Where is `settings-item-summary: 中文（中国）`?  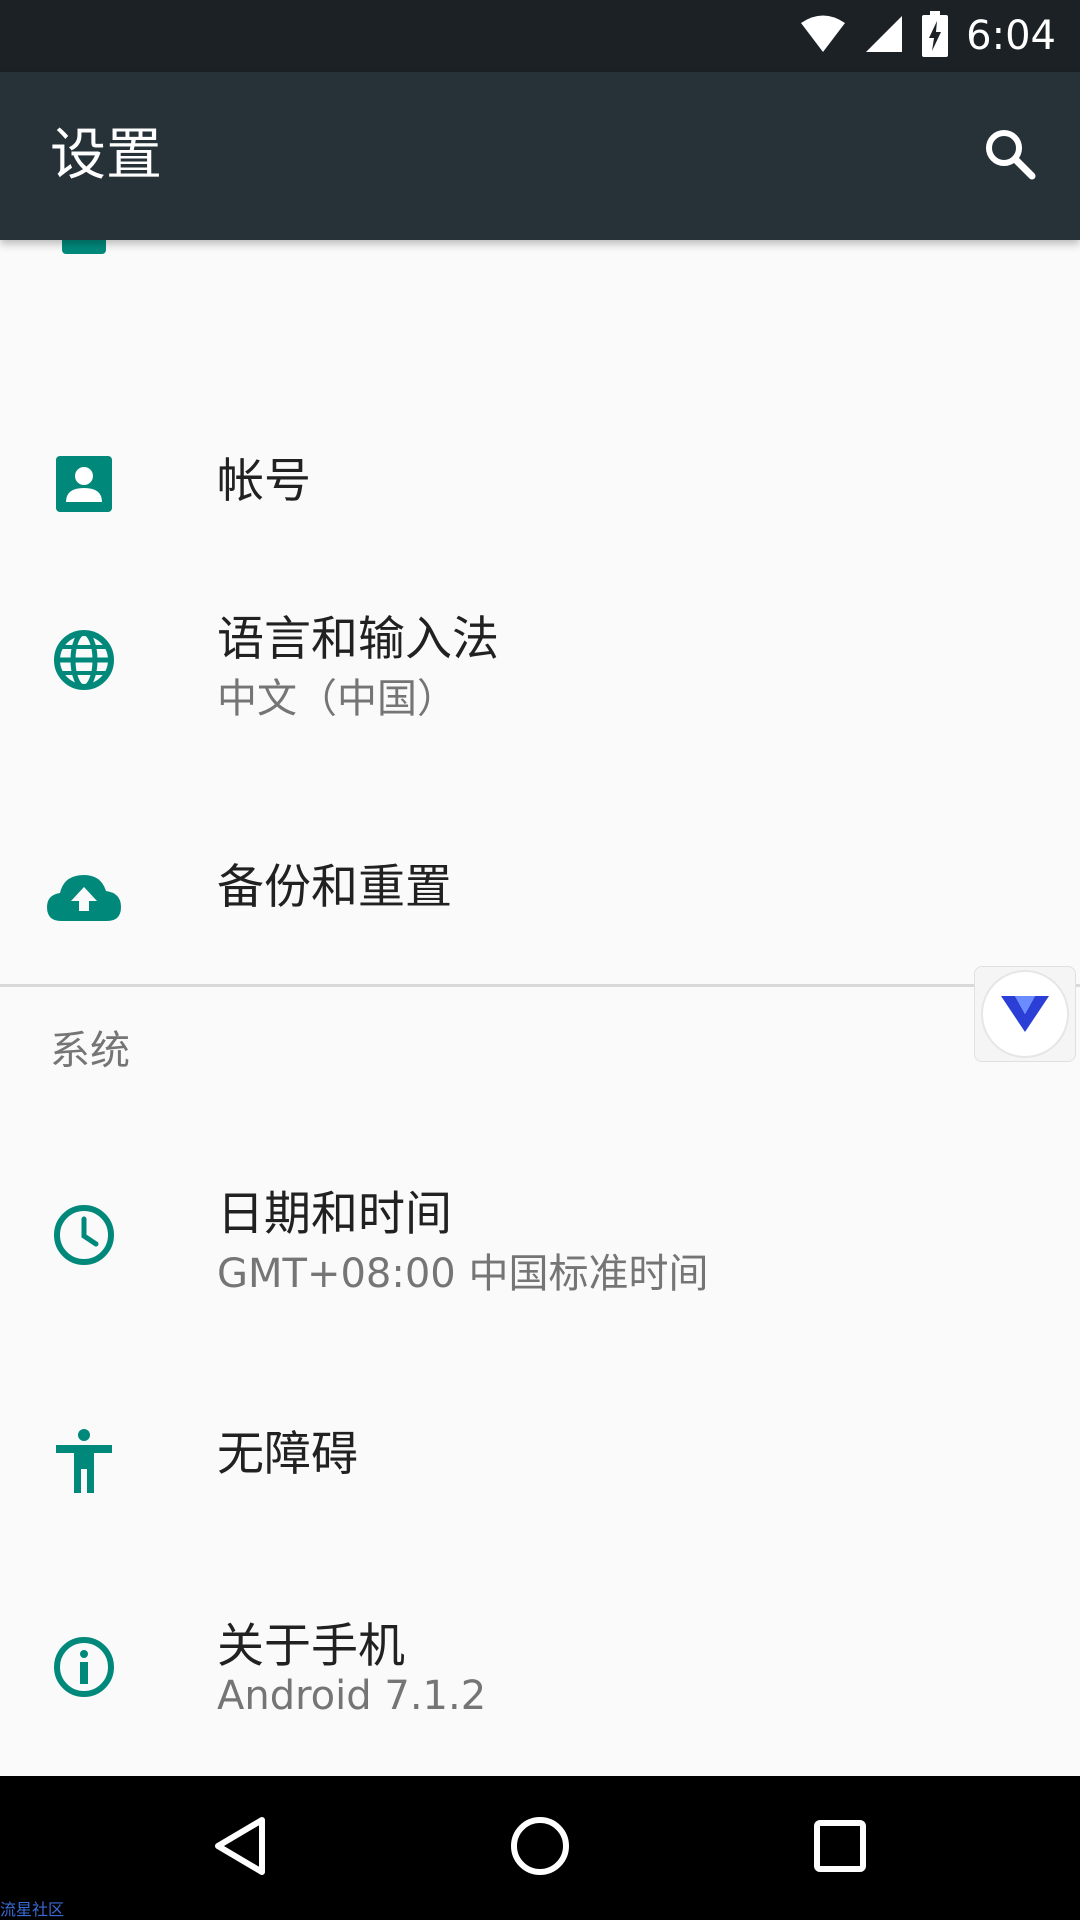 settings-item-summary: 中文（中国） is located at coordinates (337, 699).